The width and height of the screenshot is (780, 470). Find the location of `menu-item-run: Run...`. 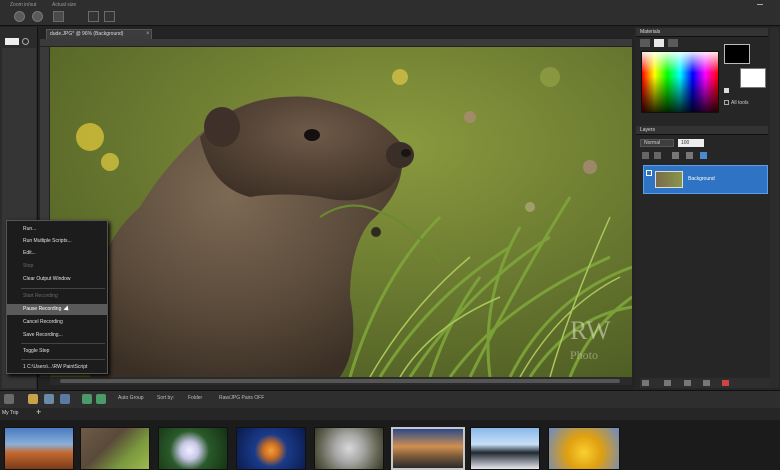

menu-item-run: Run... is located at coordinates (57, 229).